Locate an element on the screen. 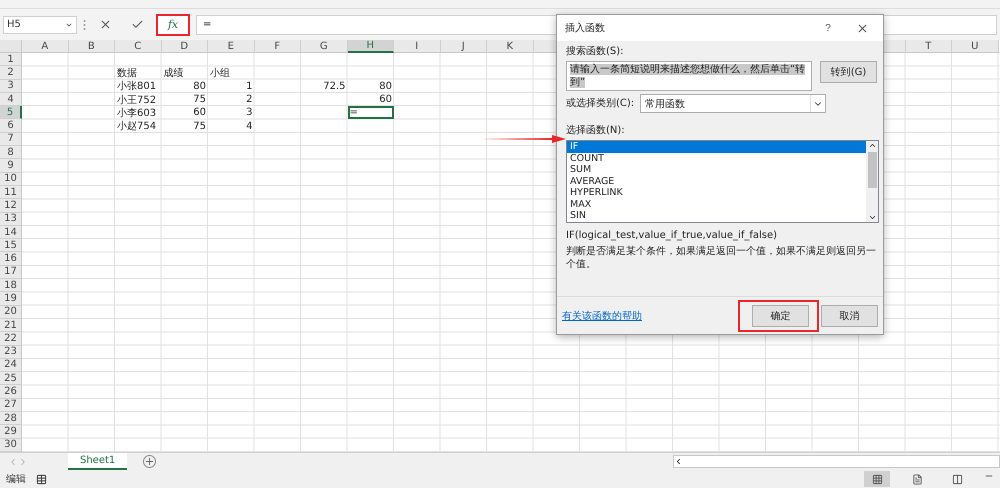 Image resolution: width=1000 pixels, height=488 pixels. table-cell-text: 3 is located at coordinates (249, 113).